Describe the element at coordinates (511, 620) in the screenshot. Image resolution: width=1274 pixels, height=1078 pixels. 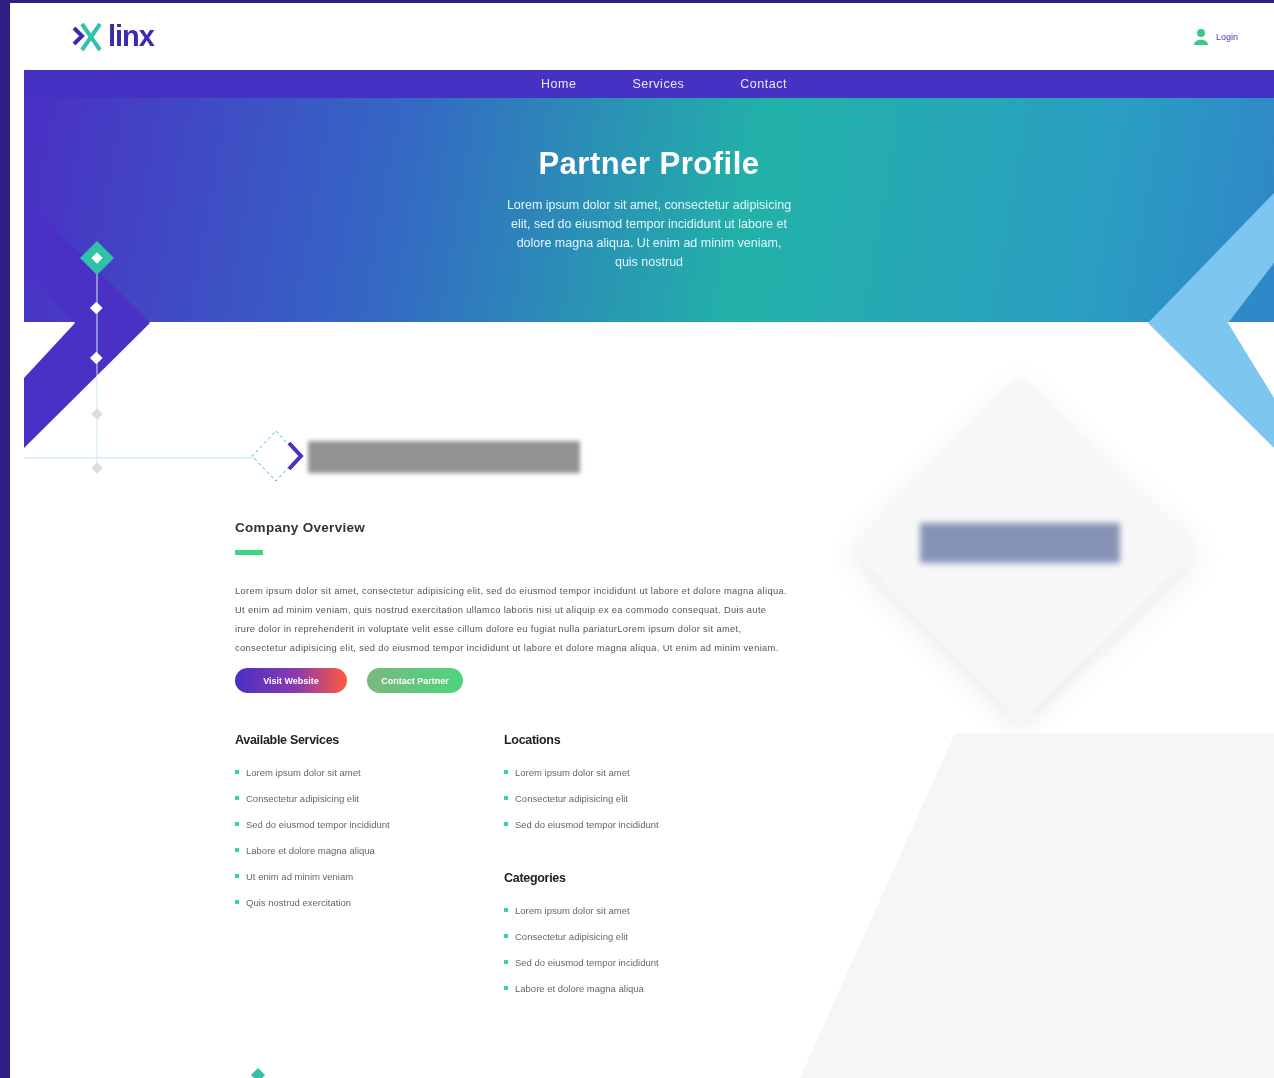
I see `overview-text: Lorem ipsum dolor sit amet, consectetur adipisicing elit, sed do eiusmod tempor incididunt ut labore et dolore magna aliqua. Ut enim ad minim veniam, quis nostrud exercitation ullamco laboris nisi ut aliquip ex ea commodo consequat. Duis aute irure dolor in reprehenderit in voluptate velit esse cillum dolore eu fugiat nulla pariaturLorem ipsum dolor sit amet, consectetur adipisicing elit, sed do eiusmod tempor incididunt ut labore et dolore magna aliqua. Ut enim ad minim veniam.` at that location.